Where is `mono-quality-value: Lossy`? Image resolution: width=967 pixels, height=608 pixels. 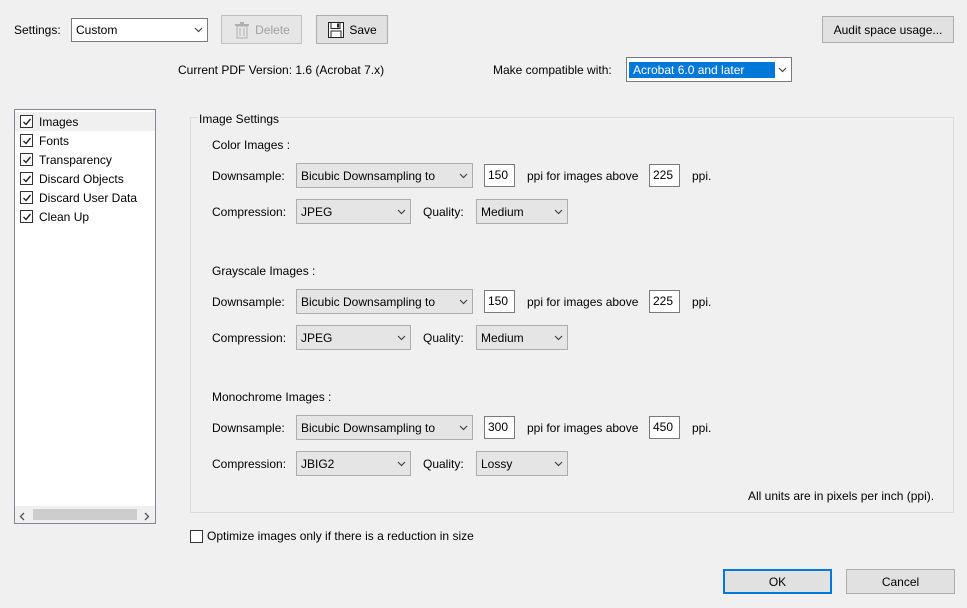 mono-quality-value: Lossy is located at coordinates (497, 463).